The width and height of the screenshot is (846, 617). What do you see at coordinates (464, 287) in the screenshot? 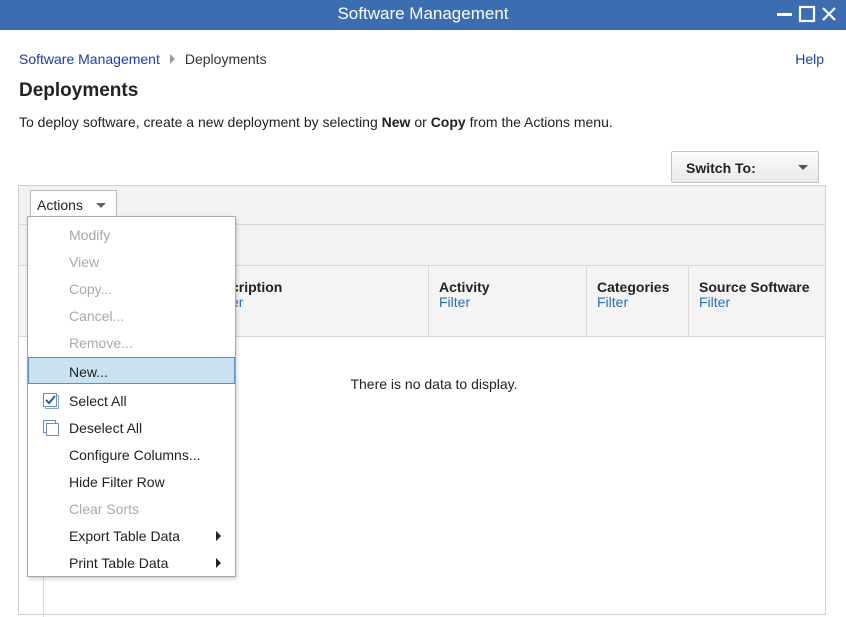
I see `column-header-label: Activity` at bounding box center [464, 287].